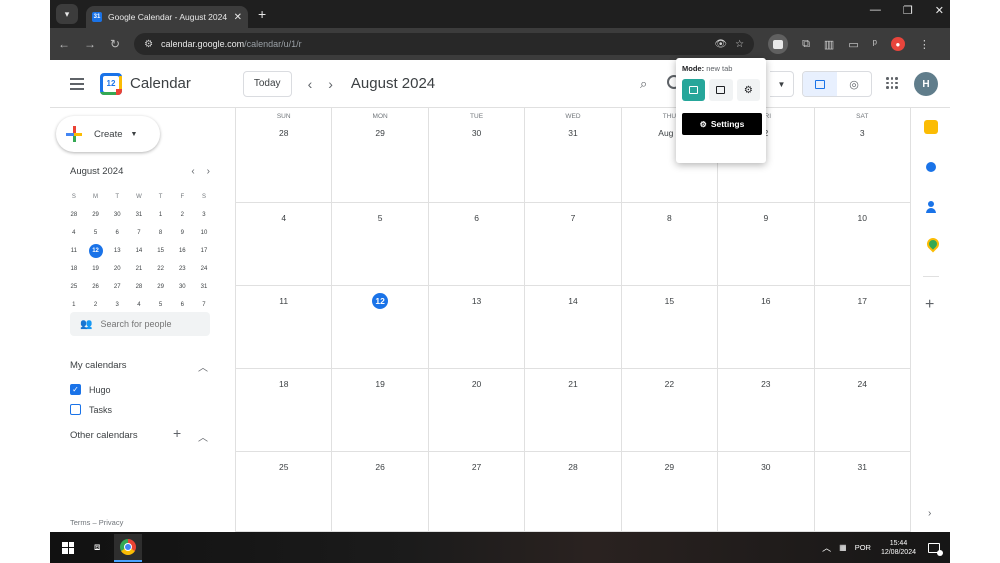  I want to click on forward-icon: →, so click(90, 44).